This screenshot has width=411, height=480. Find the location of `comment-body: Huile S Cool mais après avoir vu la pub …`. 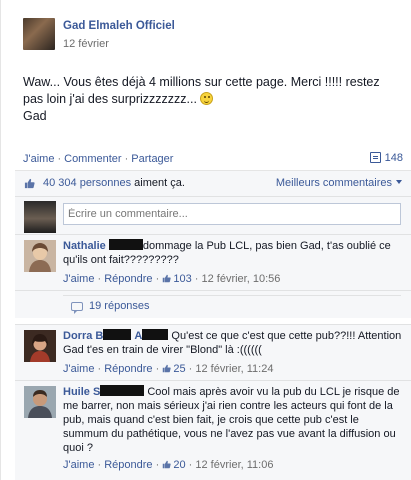

comment-body: Huile S Cool mais après avoir vu la pub … is located at coordinates (233, 420).